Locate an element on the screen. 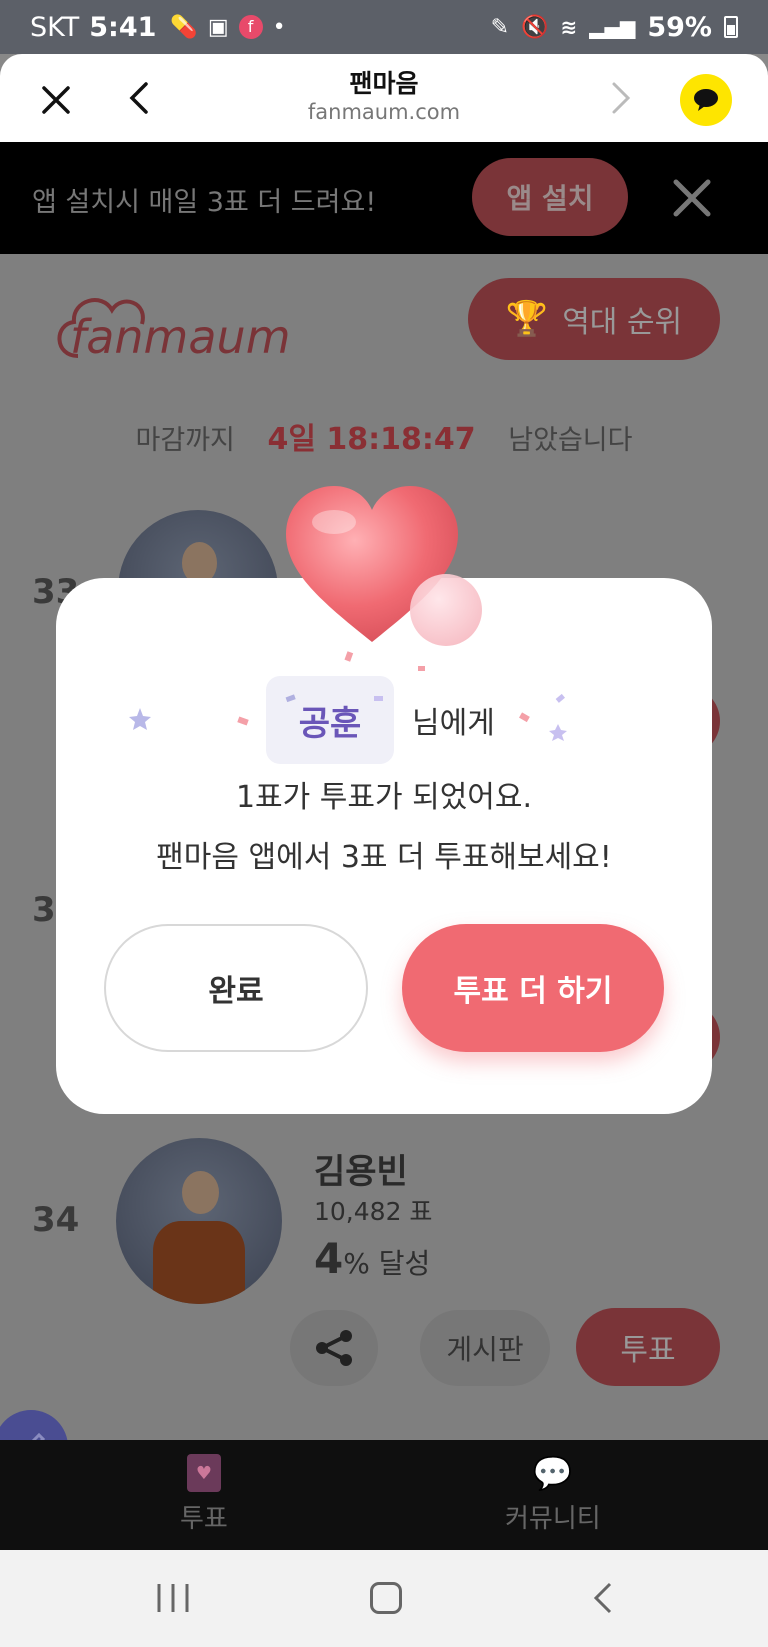  system-nav-bar is located at coordinates (384, 1598).